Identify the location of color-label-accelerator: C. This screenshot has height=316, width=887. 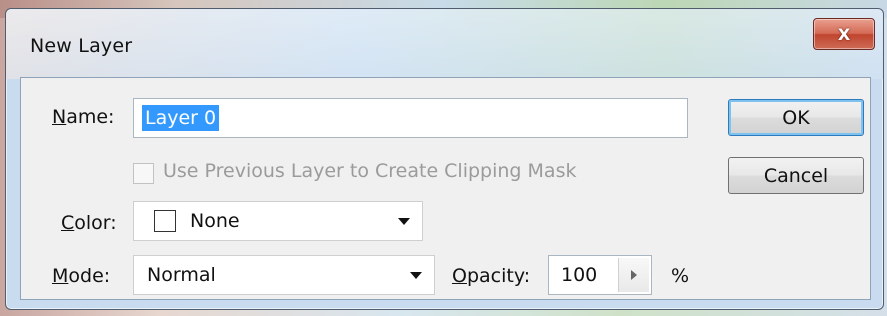
(68, 223).